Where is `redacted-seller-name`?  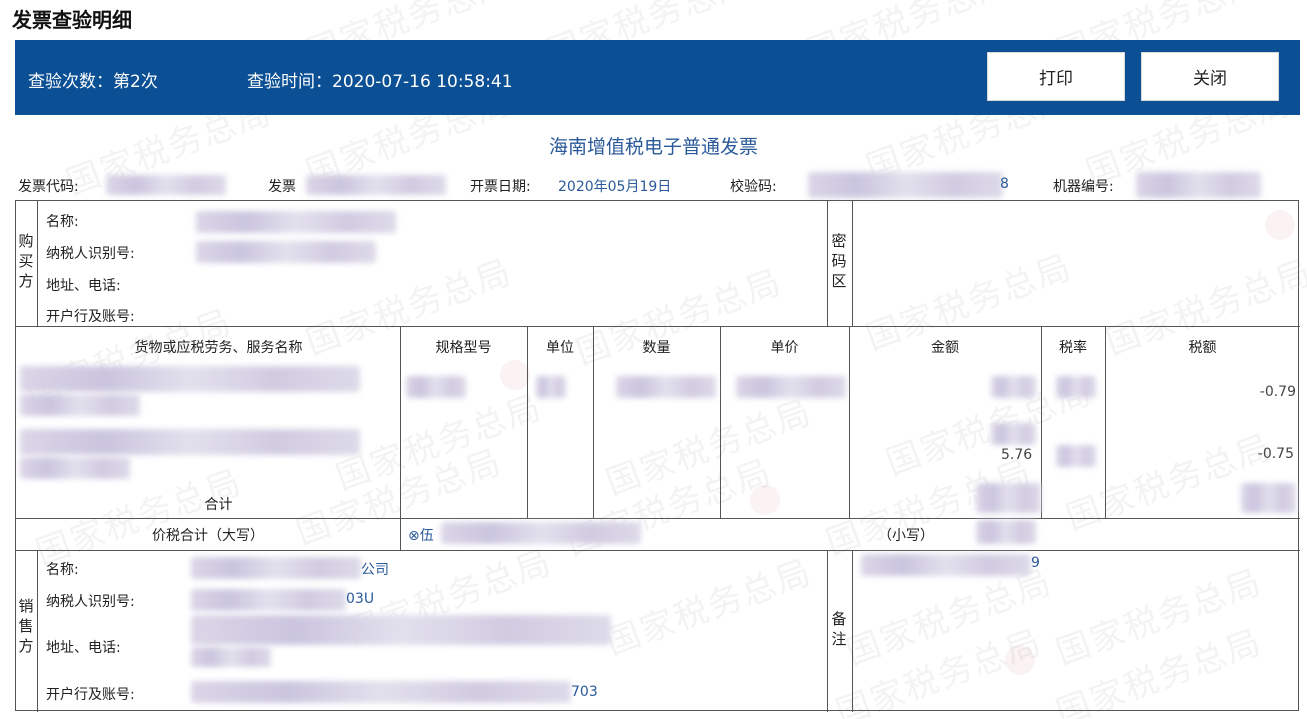
redacted-seller-name is located at coordinates (276, 568).